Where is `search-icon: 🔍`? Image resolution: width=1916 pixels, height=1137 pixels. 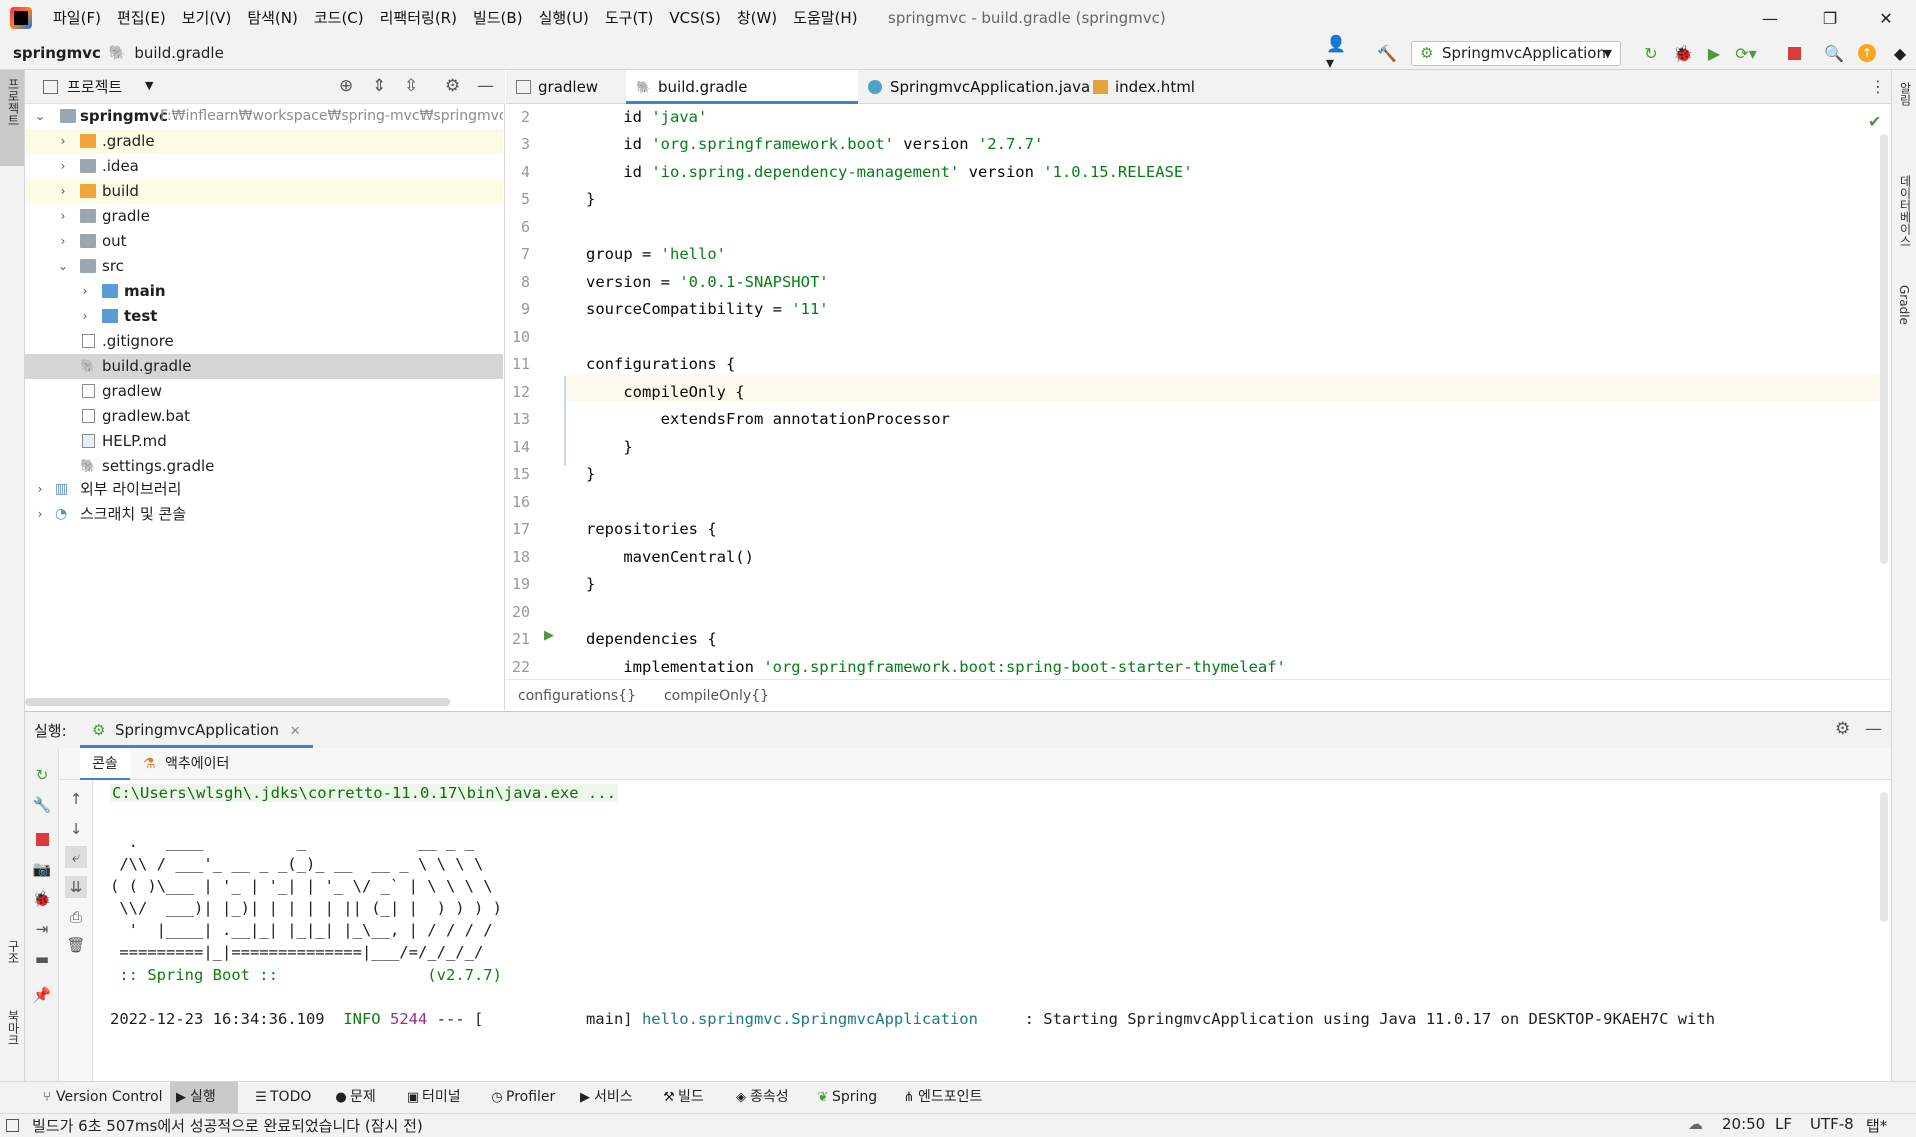 search-icon: 🔍 is located at coordinates (1834, 53).